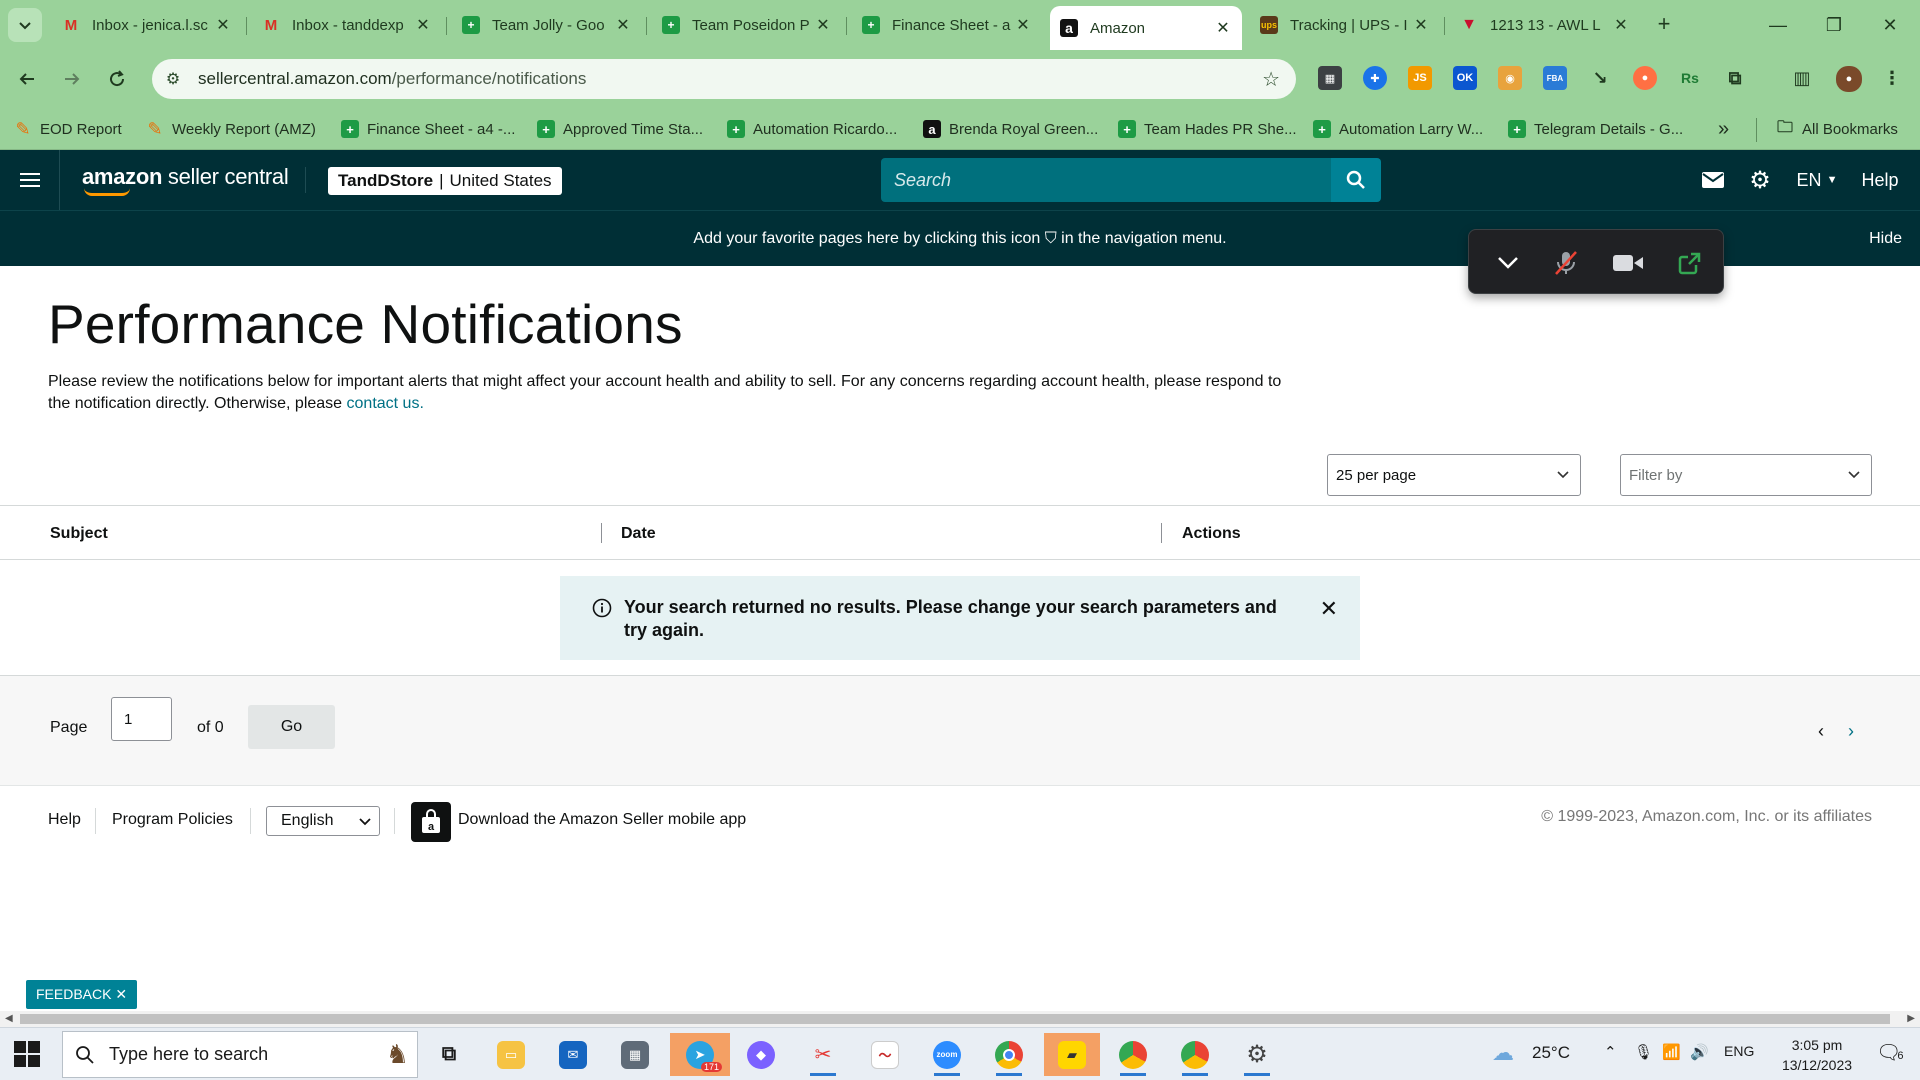  Describe the element at coordinates (1610, 1052) in the screenshot. I see `tray-overflow-icon: ⌃` at that location.